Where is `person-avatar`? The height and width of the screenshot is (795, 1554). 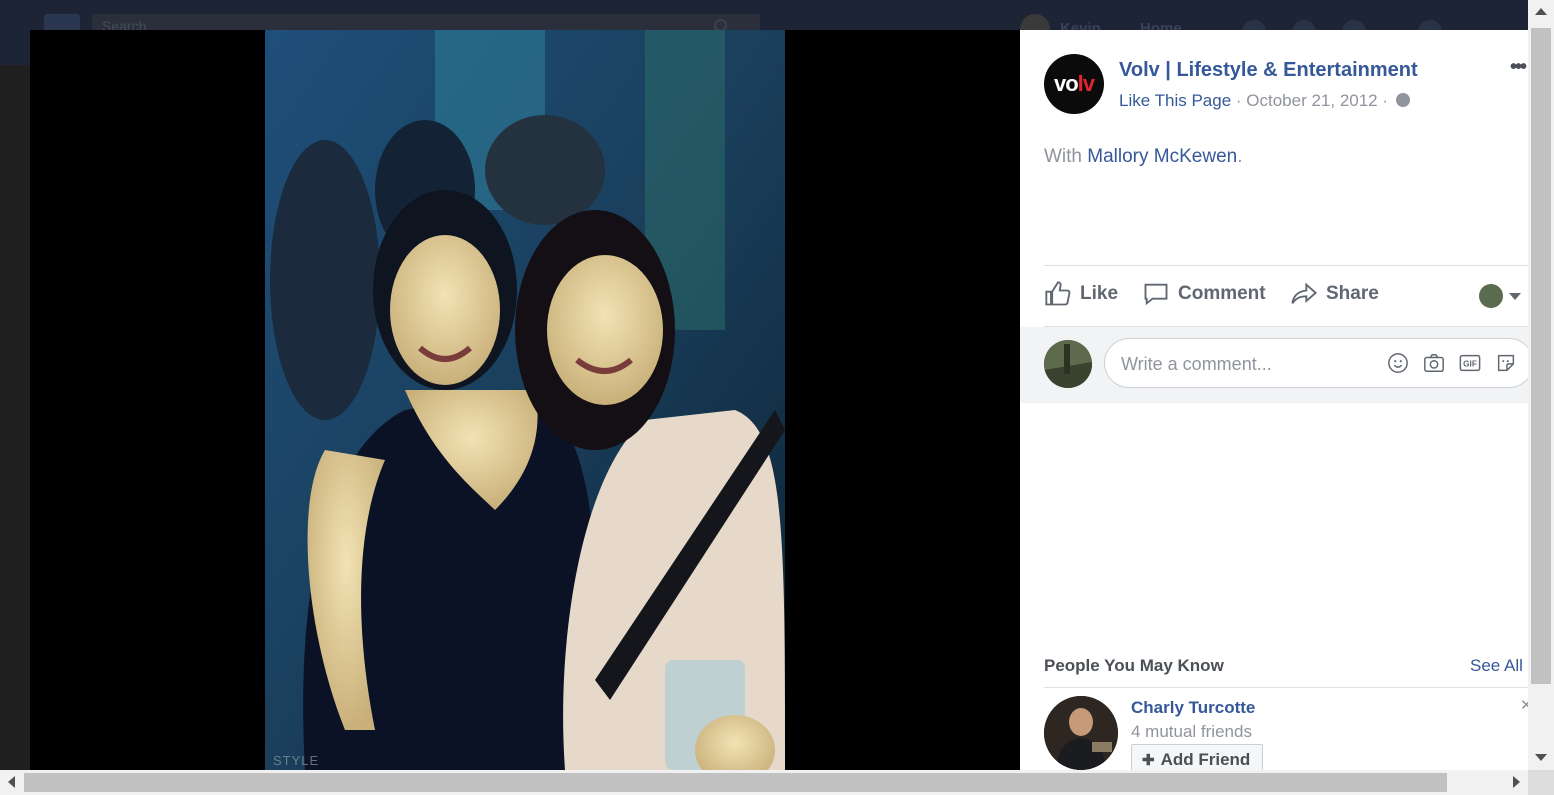 person-avatar is located at coordinates (1081, 733).